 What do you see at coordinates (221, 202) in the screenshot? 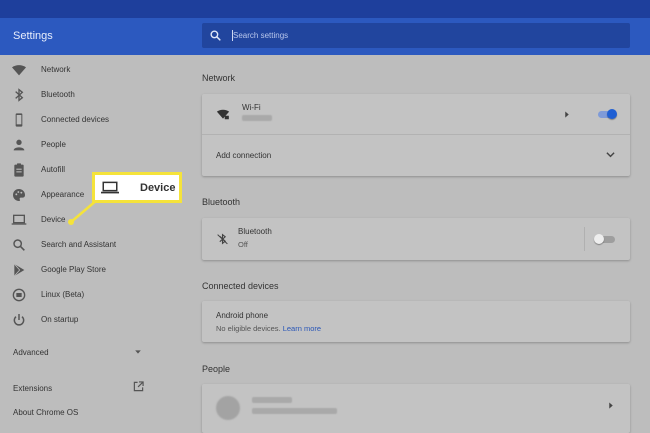
I see `section-title-bluetooth: Bluetooth` at bounding box center [221, 202].